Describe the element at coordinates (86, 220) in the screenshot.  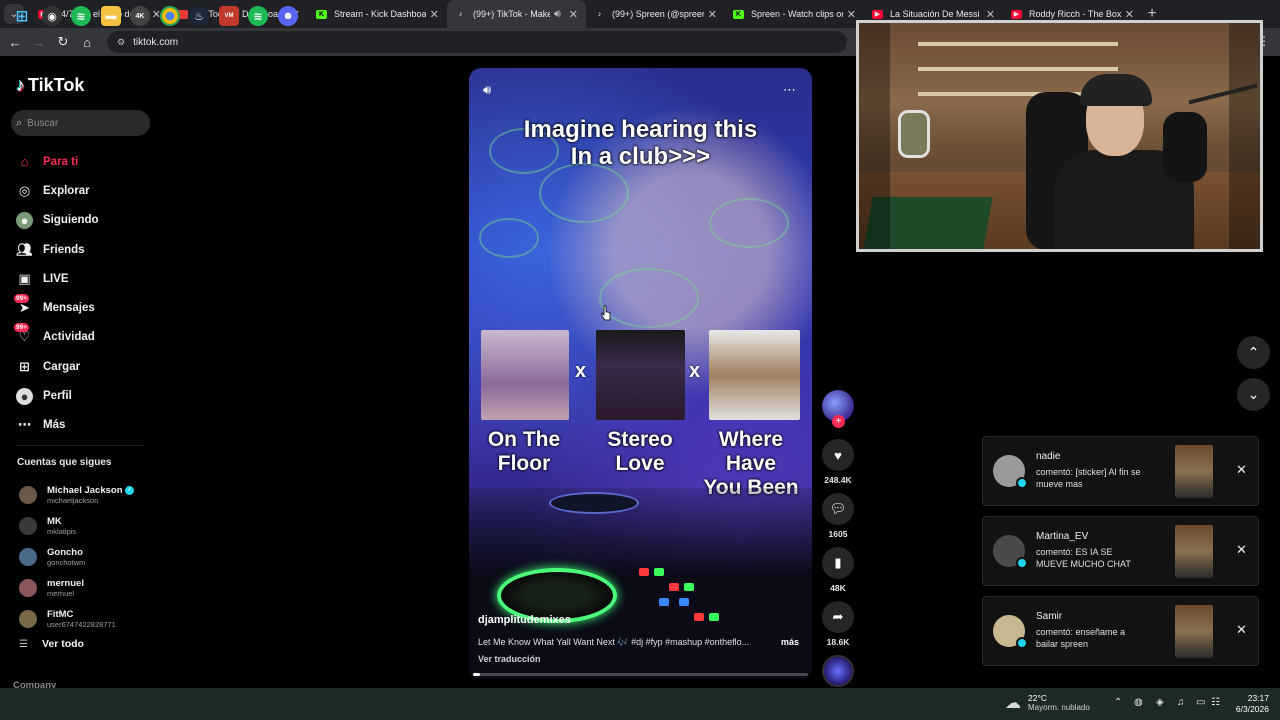
I see `nav-item-siguiendo: ● Siguiendo` at that location.